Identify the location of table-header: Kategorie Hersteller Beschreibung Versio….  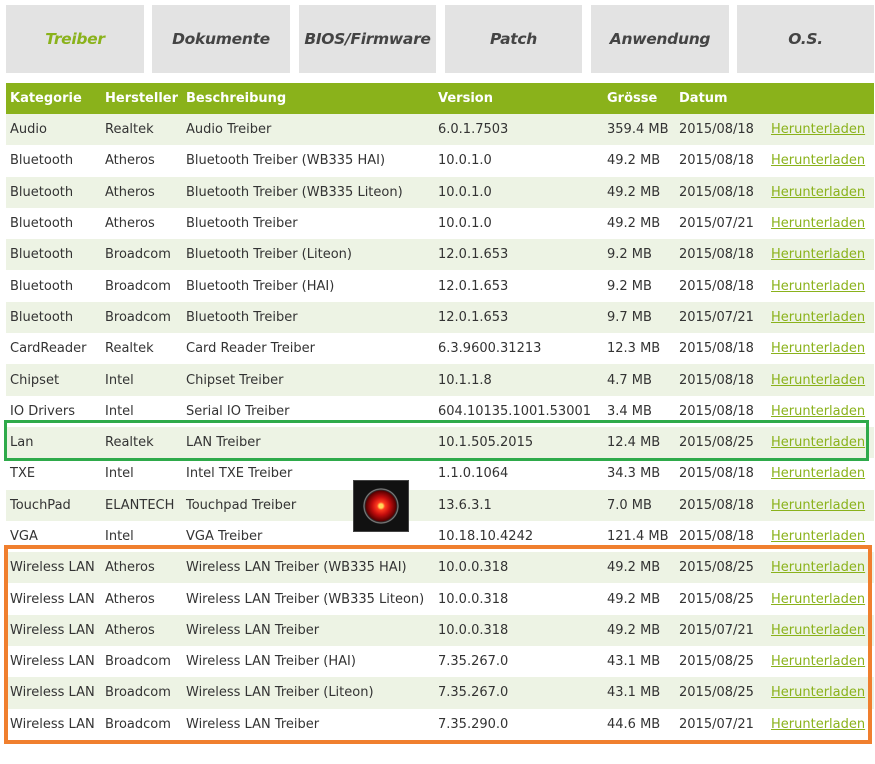
(440, 98).